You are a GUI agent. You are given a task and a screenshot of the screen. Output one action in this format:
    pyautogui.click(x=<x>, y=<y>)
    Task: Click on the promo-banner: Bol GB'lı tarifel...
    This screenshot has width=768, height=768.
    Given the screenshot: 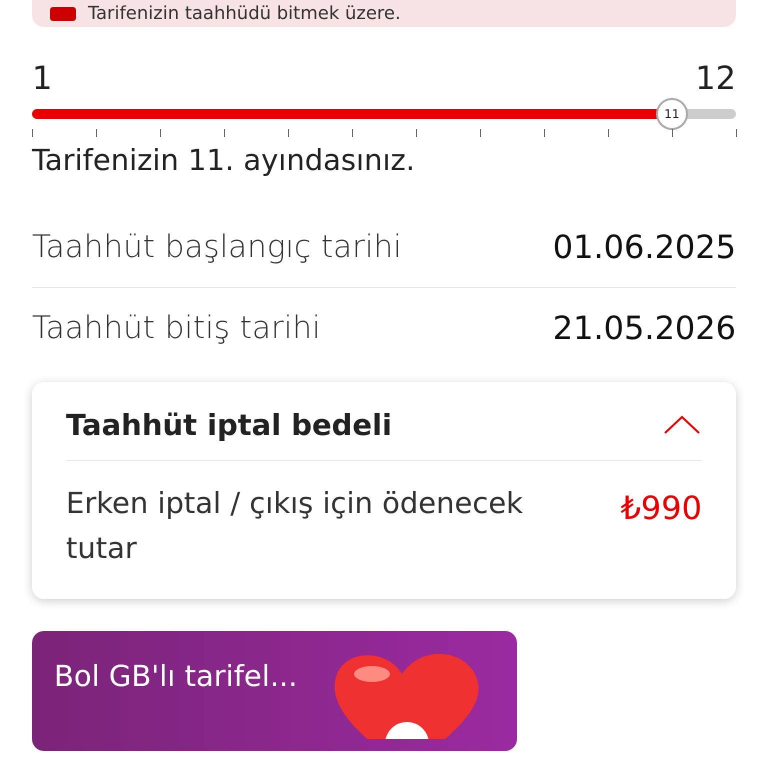 What is the action you would take?
    pyautogui.click(x=274, y=690)
    